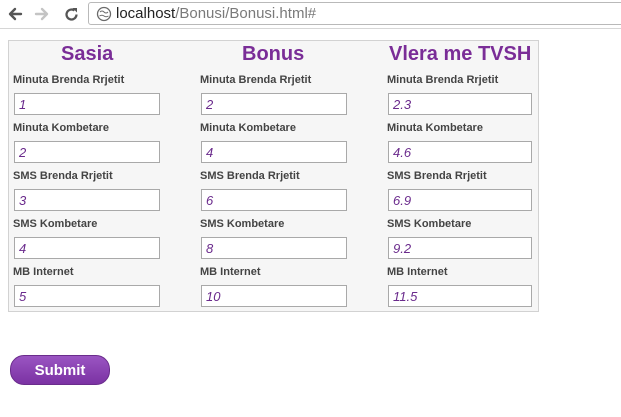 This screenshot has height=417, width=621. I want to click on sasia-minuta-kombetare-input: 2, so click(87, 152).